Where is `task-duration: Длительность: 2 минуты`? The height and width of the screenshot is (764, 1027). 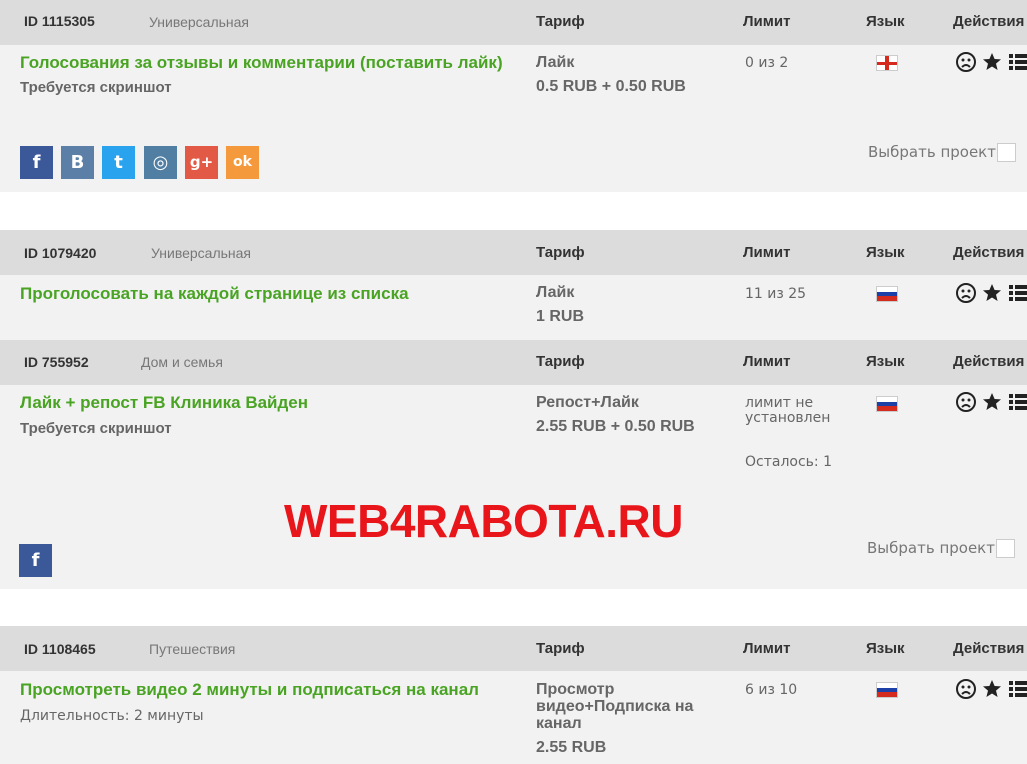 task-duration: Длительность: 2 минуты is located at coordinates (112, 716).